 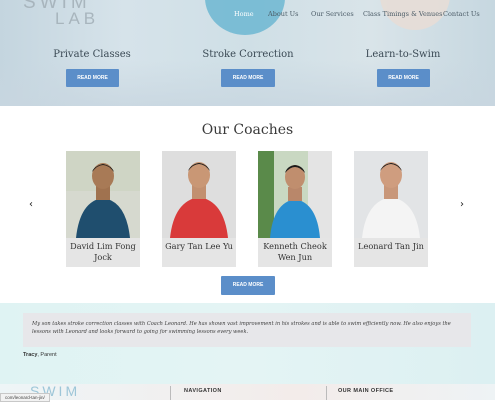 What do you see at coordinates (366, 391) in the screenshot?
I see `footer-office-heading: OUR MAIN OFFICE` at bounding box center [366, 391].